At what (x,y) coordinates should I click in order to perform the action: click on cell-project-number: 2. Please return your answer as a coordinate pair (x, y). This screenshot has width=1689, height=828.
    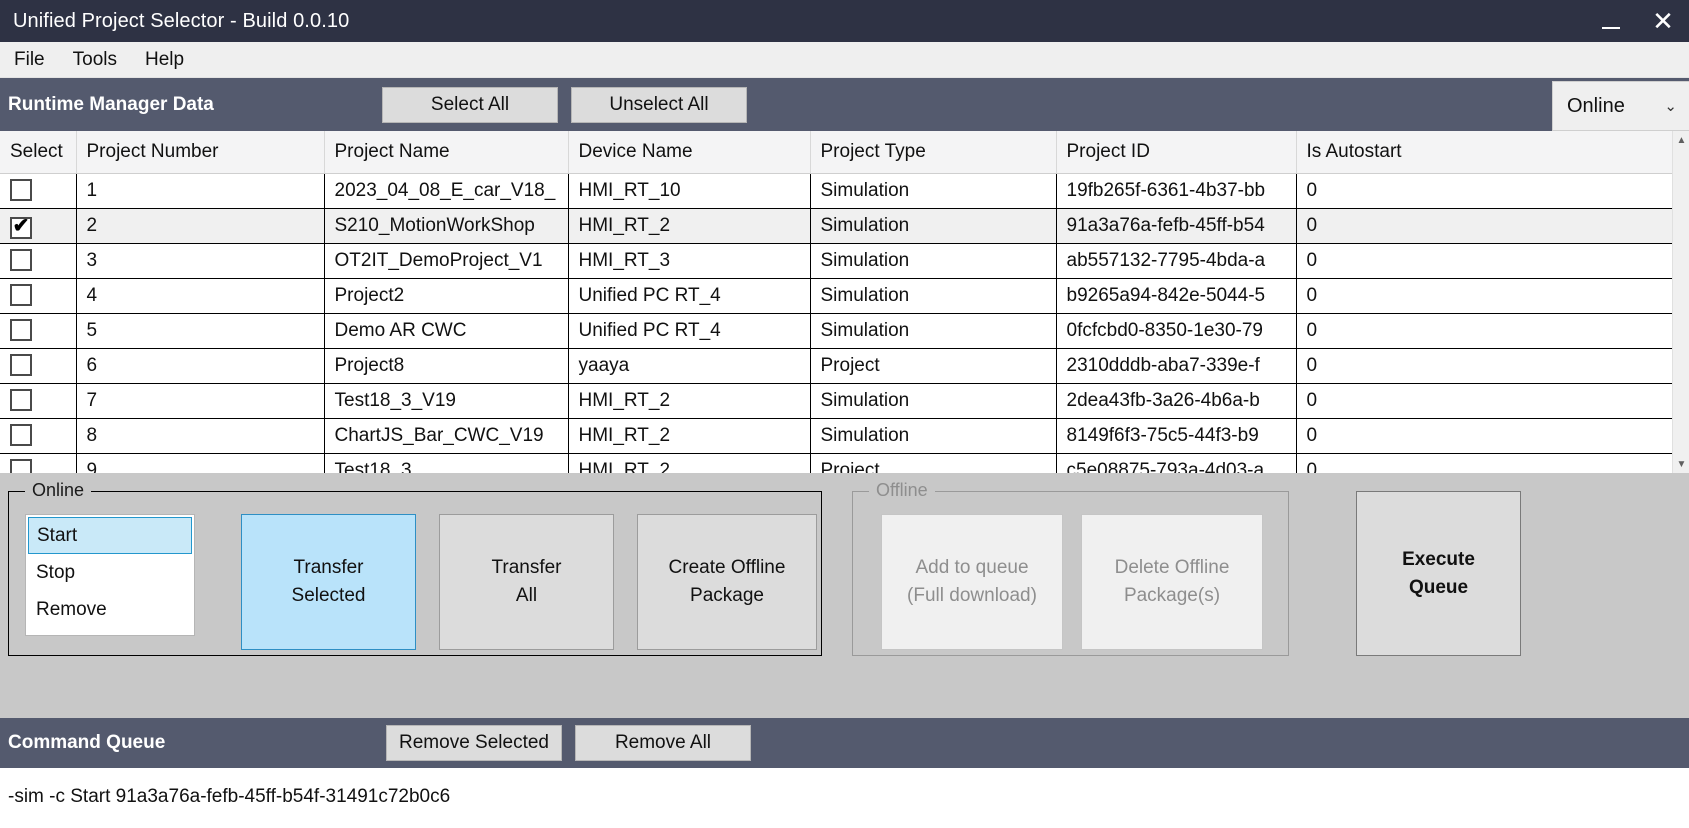
    Looking at the image, I should click on (200, 226).